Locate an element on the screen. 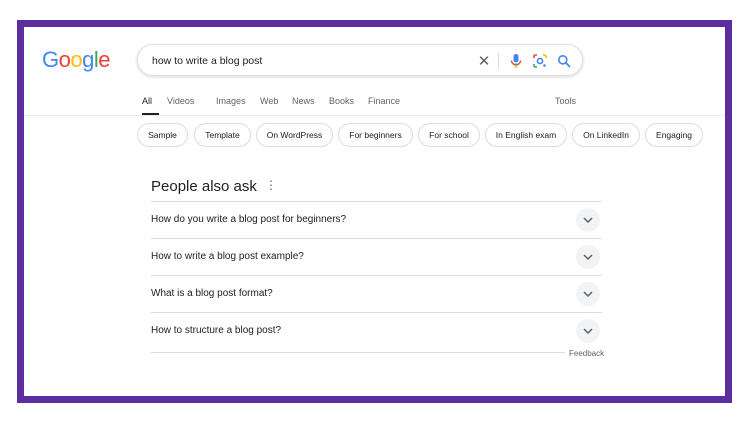 The image size is (750, 422). chip-in-english-exam: In English exam is located at coordinates (526, 135).